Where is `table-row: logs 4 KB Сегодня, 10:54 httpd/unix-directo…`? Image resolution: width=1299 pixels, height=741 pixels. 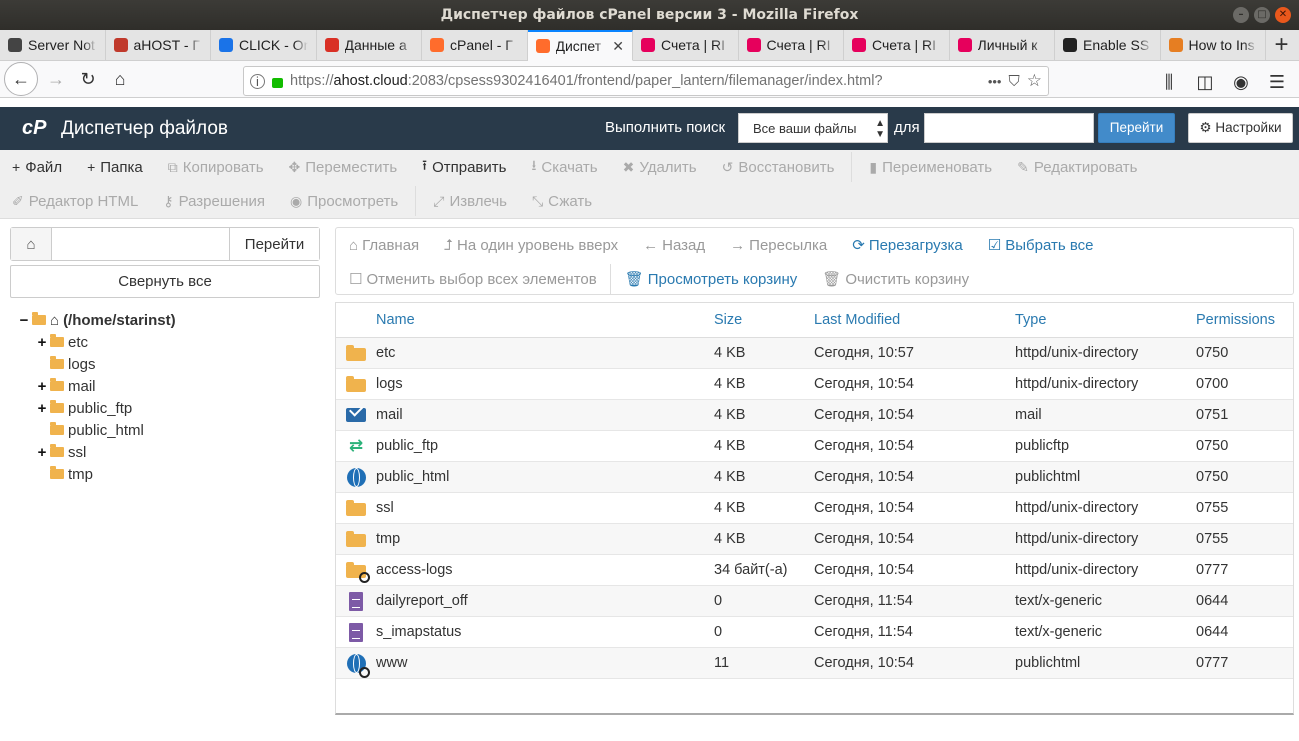
table-row: logs 4 KB Сегодня, 10:54 httpd/unix-directo… is located at coordinates (814, 384).